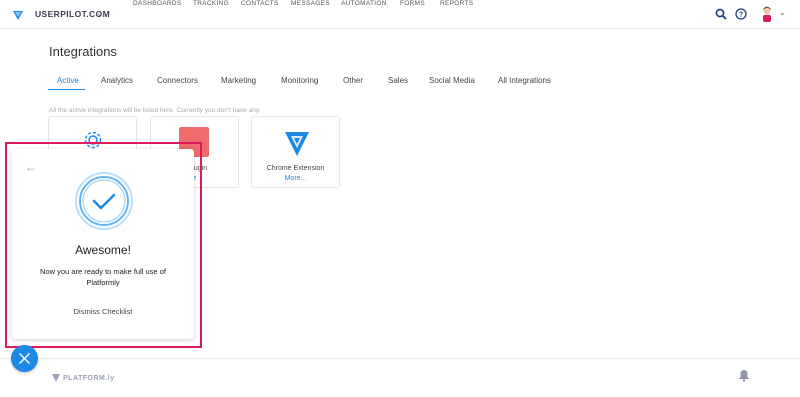  Describe the element at coordinates (157, 3) in the screenshot. I see `nav-dashboards: DASHBOARDS` at that location.